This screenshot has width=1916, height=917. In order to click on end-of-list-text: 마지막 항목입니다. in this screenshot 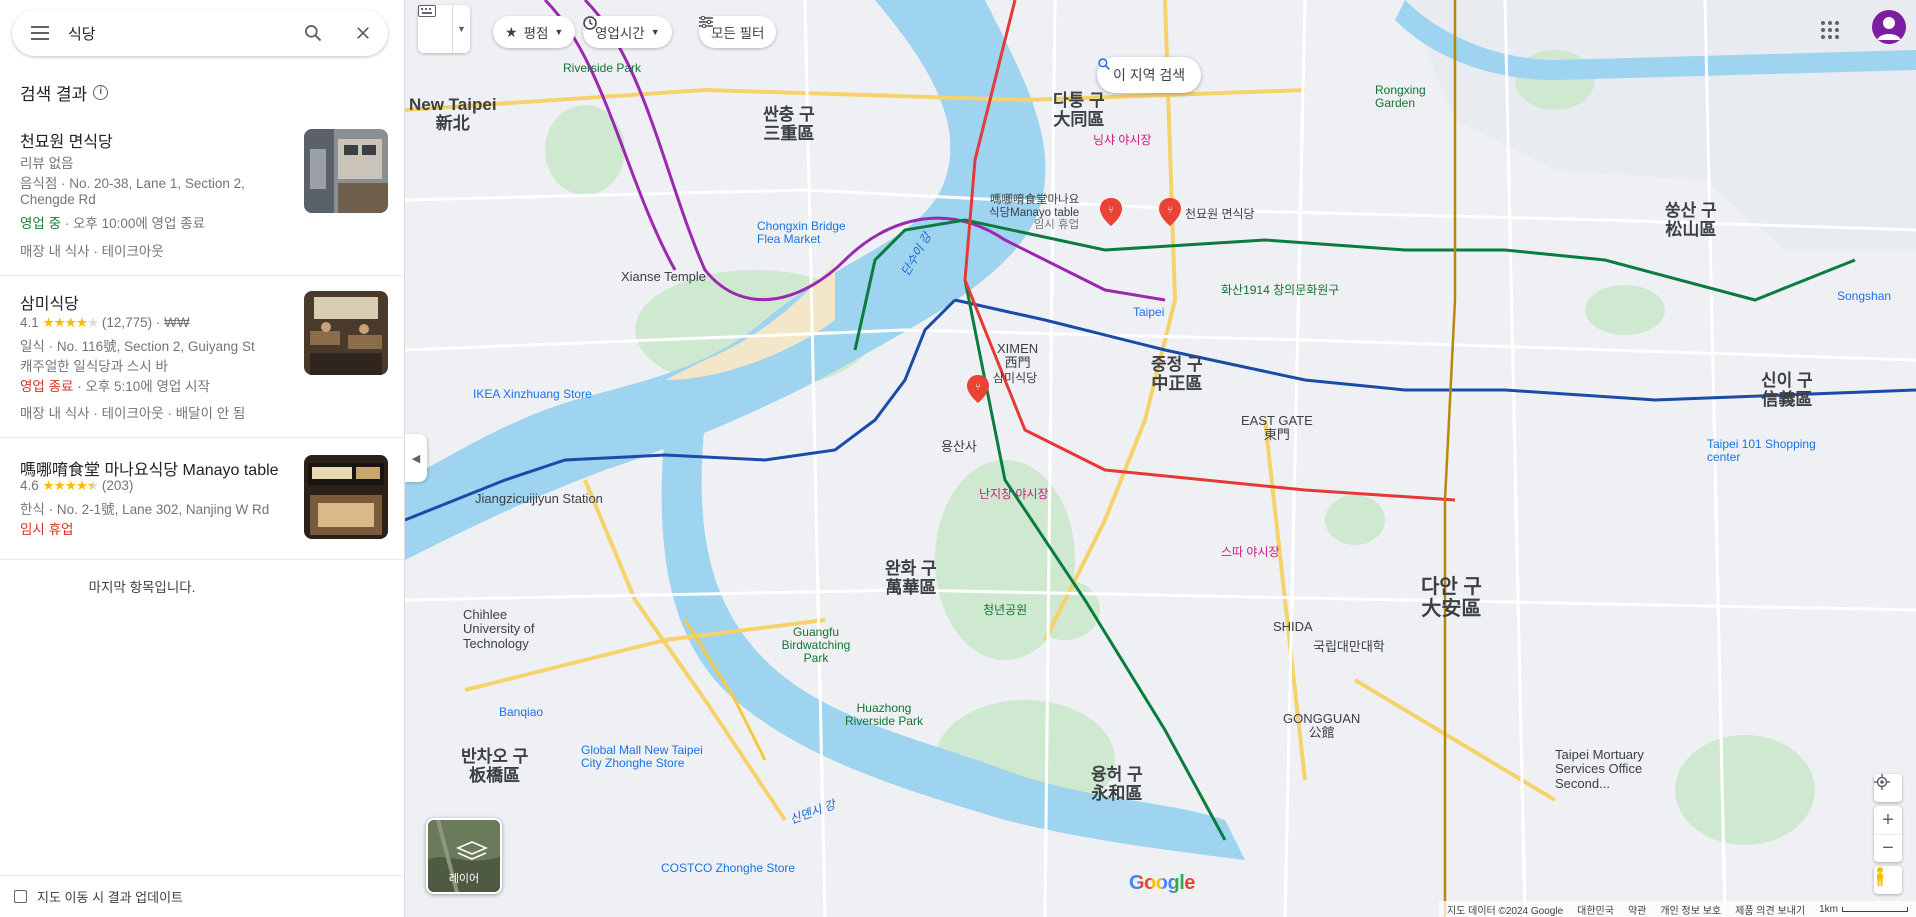, I will do `click(142, 587)`.